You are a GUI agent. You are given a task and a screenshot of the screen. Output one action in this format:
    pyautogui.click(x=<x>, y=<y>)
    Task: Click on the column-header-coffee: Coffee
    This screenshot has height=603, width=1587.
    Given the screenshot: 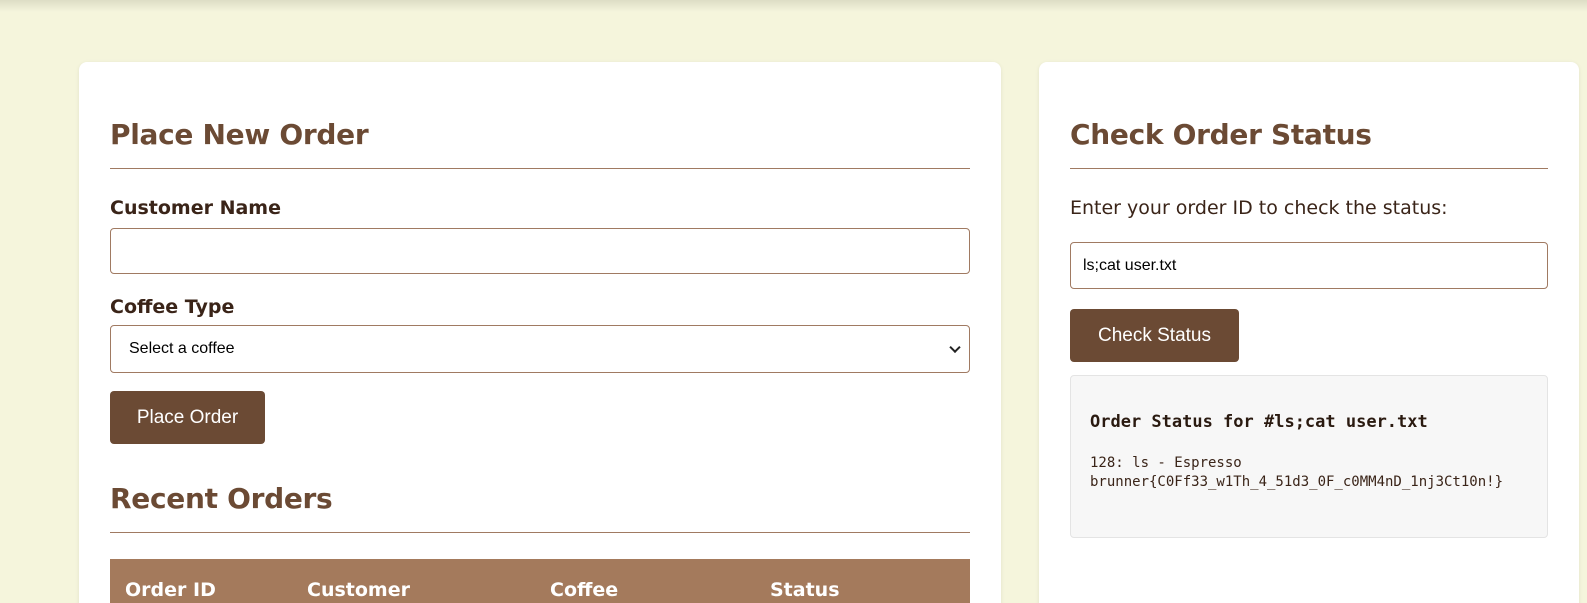 What is the action you would take?
    pyautogui.click(x=584, y=590)
    